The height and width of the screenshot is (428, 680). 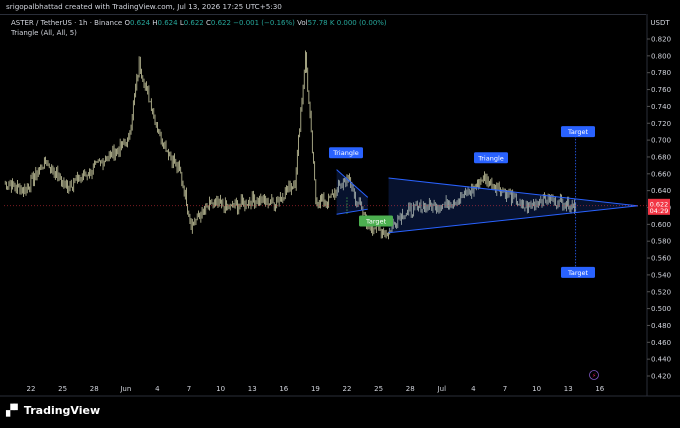 I want to click on lightning-icon: ⚡, so click(x=594, y=376).